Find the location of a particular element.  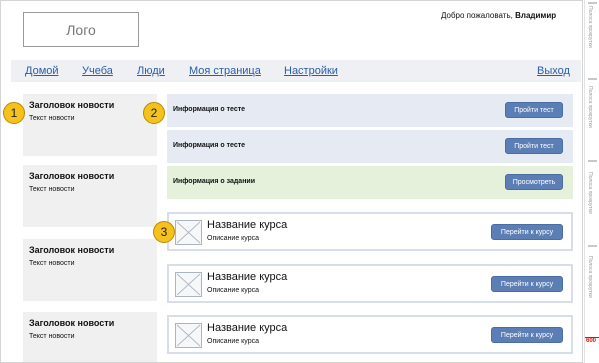

welcome-text: Добро пожаловать, is located at coordinates (477, 15).